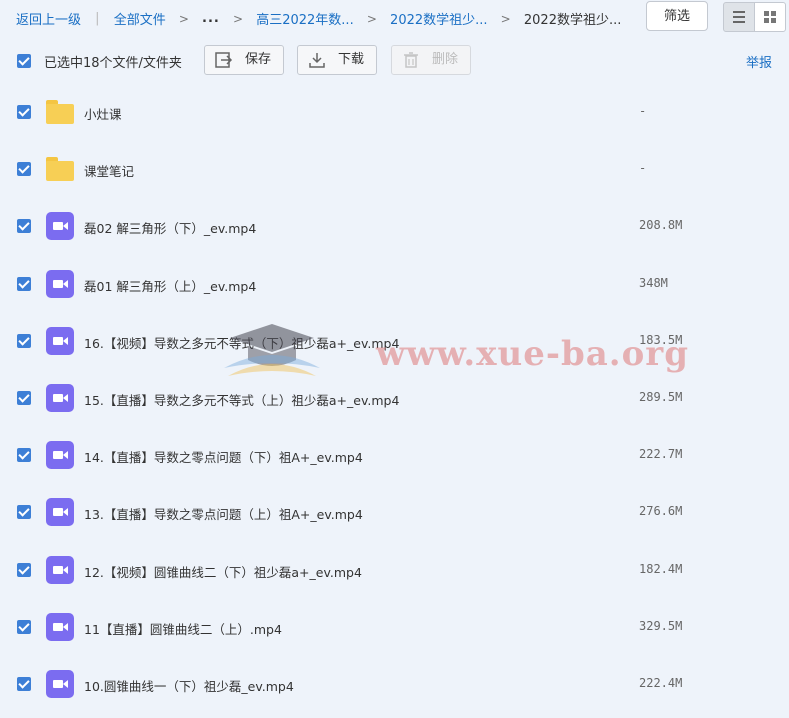 The height and width of the screenshot is (718, 789). I want to click on file-size: 289.5M, so click(661, 397).